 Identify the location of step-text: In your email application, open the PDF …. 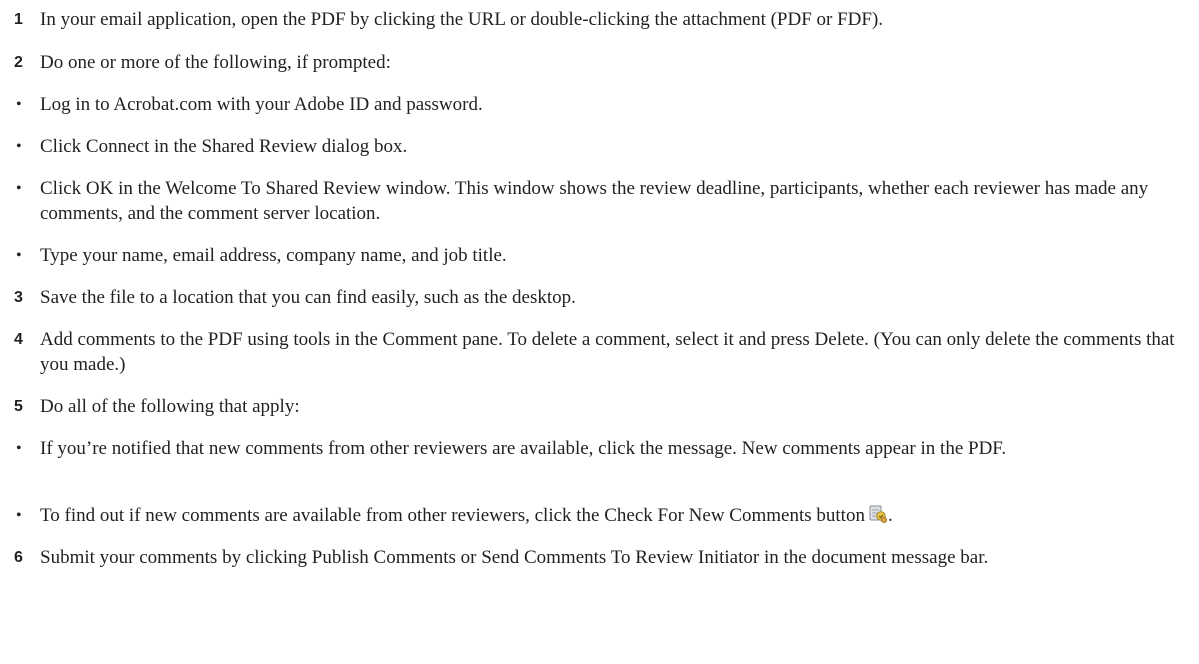
(462, 19).